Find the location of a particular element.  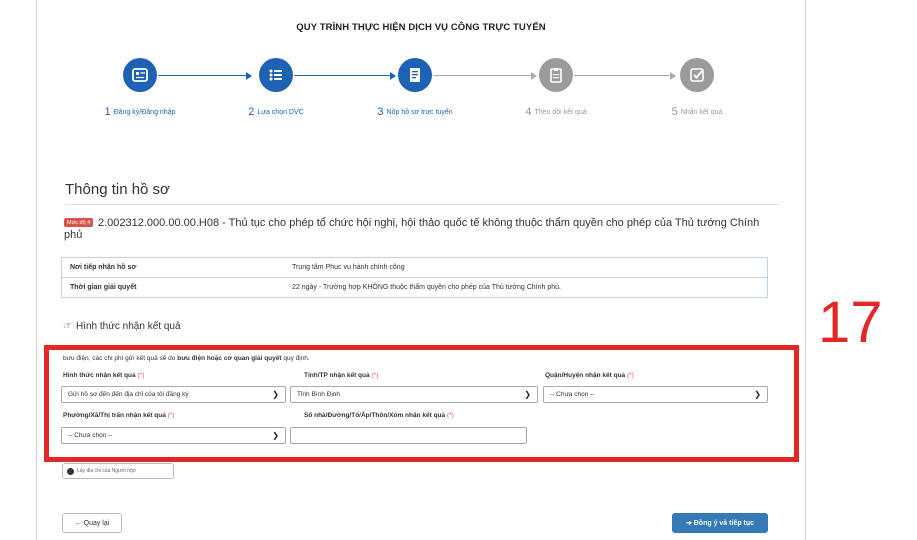

section-title: Thông tin hồ sơ is located at coordinates (117, 189).